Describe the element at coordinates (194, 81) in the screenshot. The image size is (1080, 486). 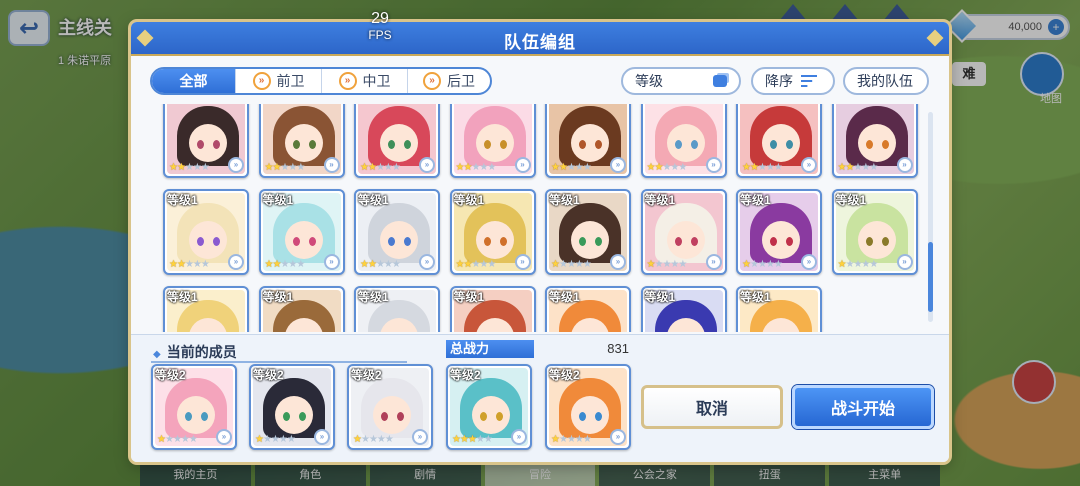
I see `filter-tab-0: 全部` at that location.